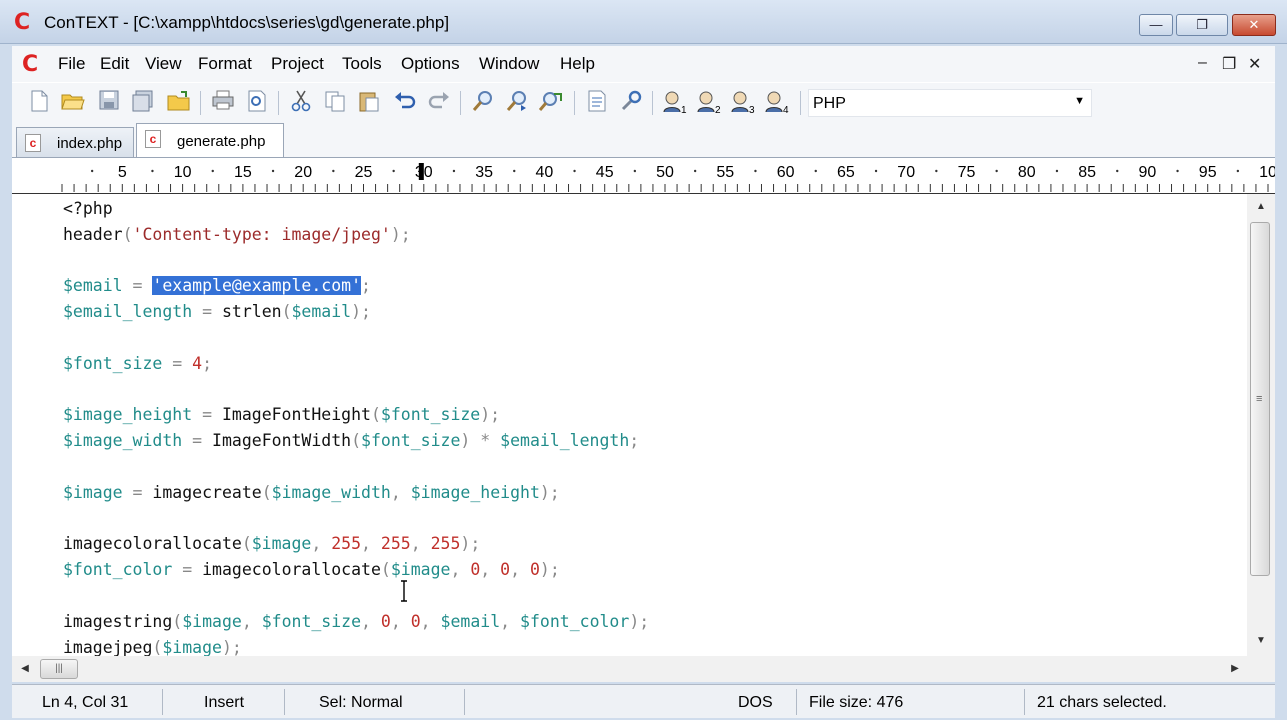  What do you see at coordinates (551, 103) in the screenshot?
I see `replace-icon` at bounding box center [551, 103].